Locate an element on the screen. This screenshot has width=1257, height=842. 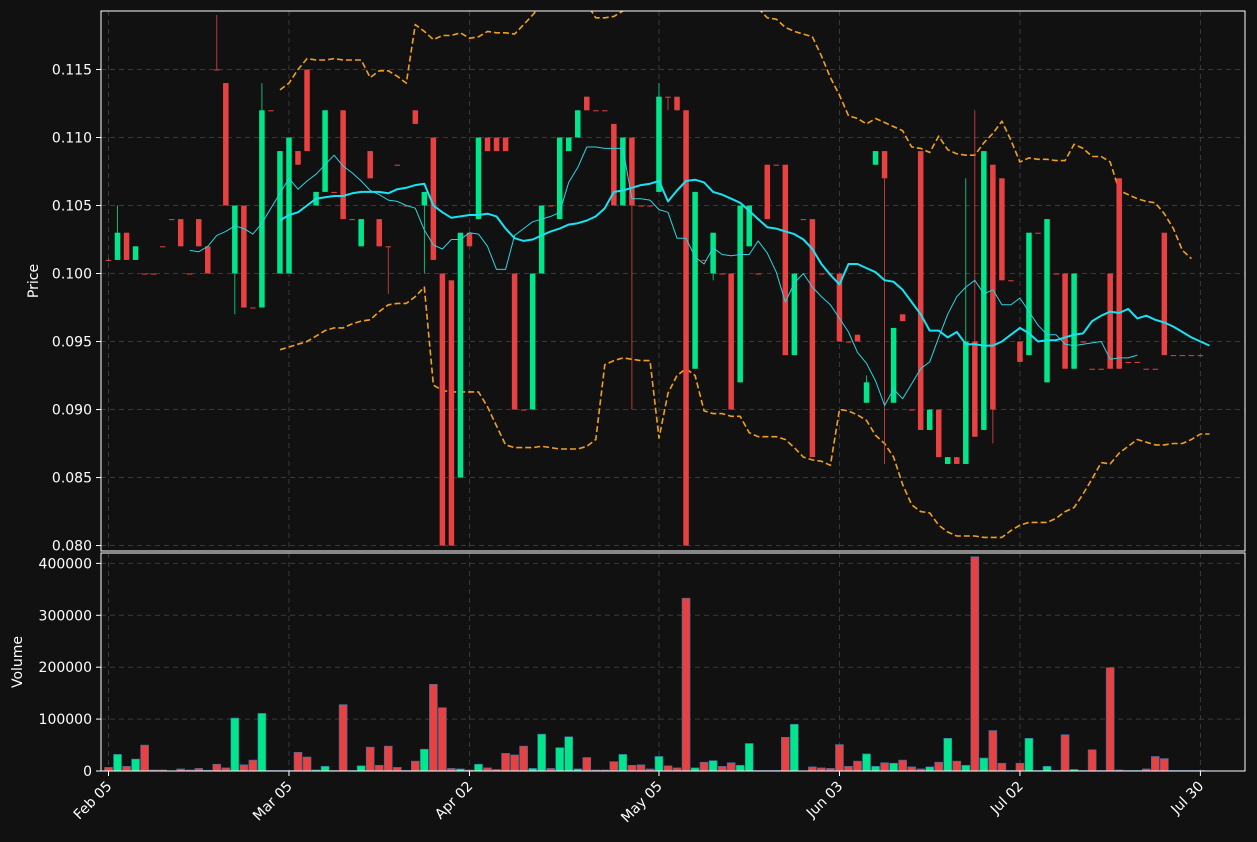
x-tick-label: Jul 02 is located at coordinates (1007, 799).